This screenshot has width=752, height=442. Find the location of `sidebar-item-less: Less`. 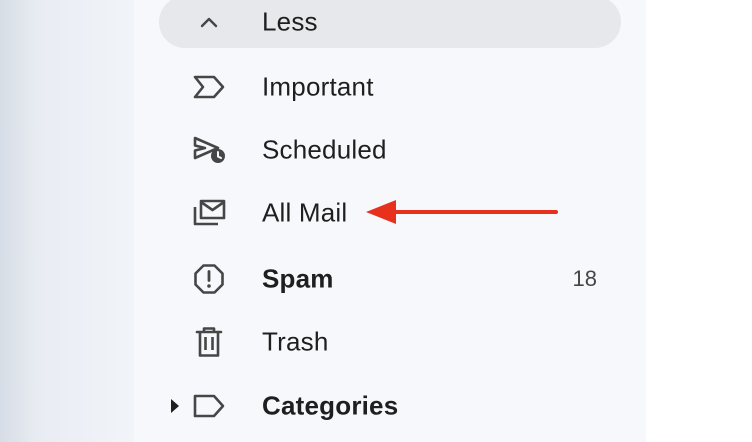

sidebar-item-less: Less is located at coordinates (390, 24).